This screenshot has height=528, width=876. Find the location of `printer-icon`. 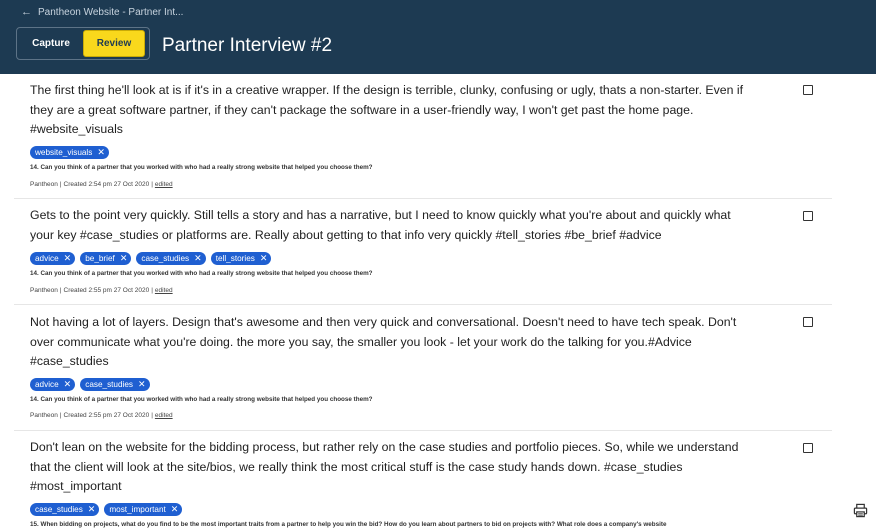

printer-icon is located at coordinates (860, 510).